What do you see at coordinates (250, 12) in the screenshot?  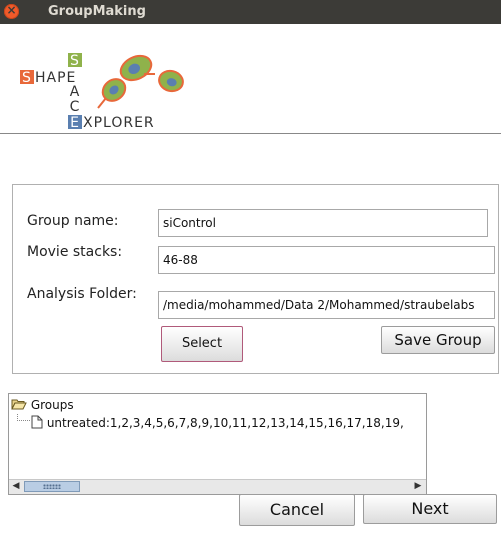 I see `title-bar: × GroupMaking` at bounding box center [250, 12].